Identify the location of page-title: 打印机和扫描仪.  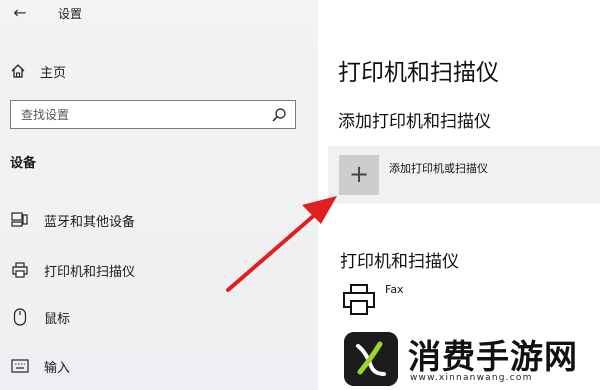
(418, 73).